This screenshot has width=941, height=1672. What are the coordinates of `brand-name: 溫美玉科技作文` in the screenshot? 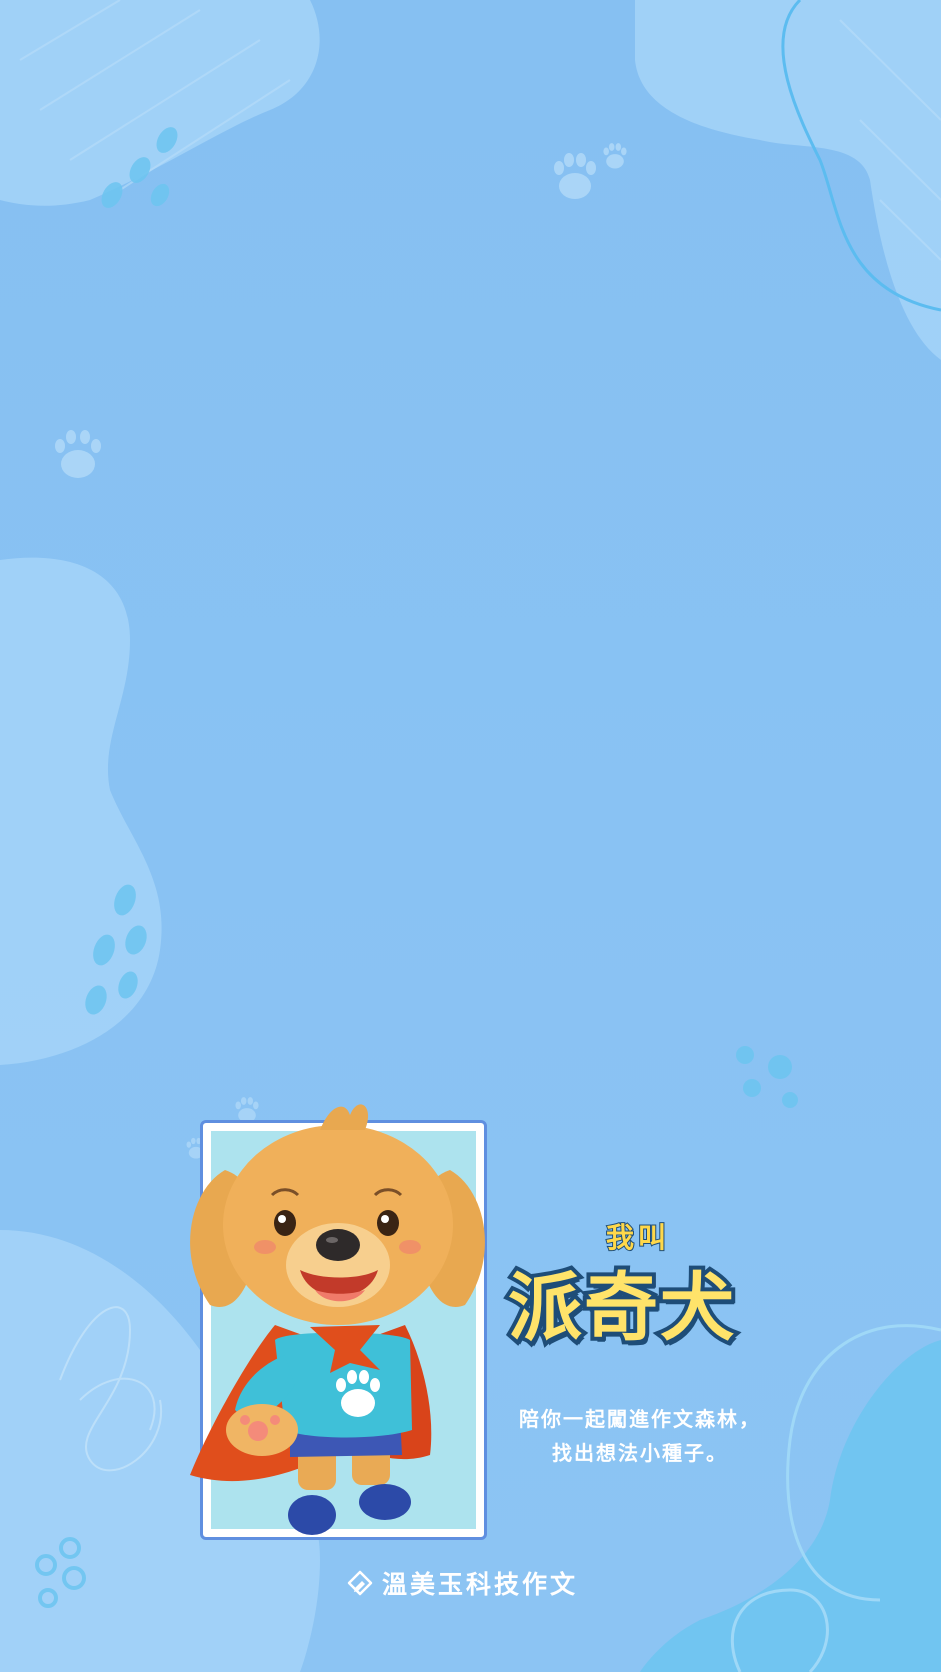 It's located at (480, 1584).